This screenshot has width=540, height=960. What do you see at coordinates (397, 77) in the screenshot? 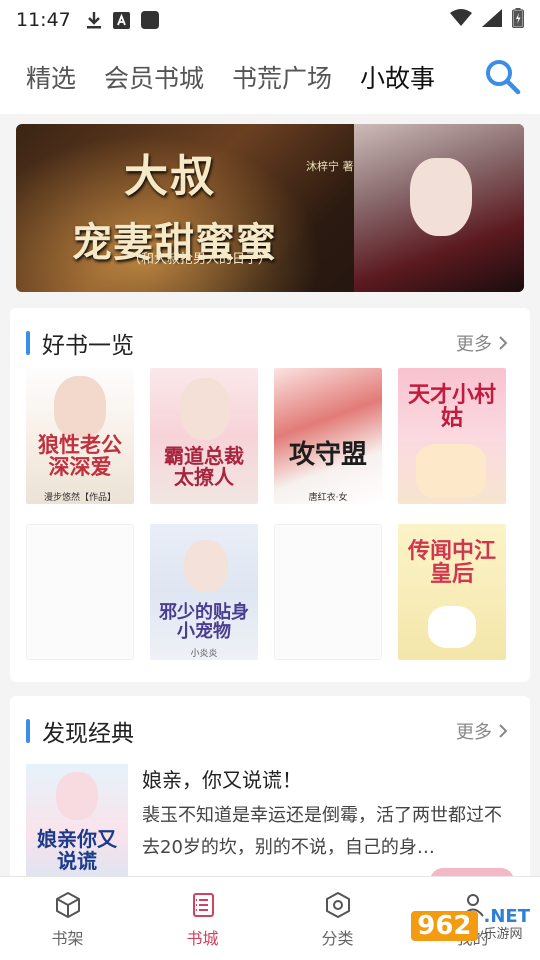
I see `tab-short-stories: 小故事` at bounding box center [397, 77].